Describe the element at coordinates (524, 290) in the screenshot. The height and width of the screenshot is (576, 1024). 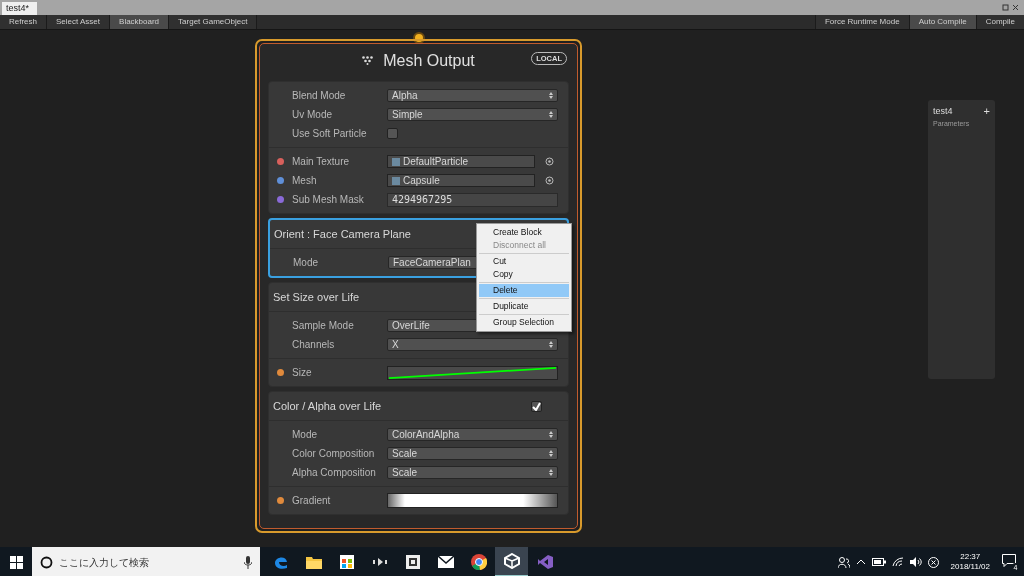
I see `menu-item: Delete` at that location.